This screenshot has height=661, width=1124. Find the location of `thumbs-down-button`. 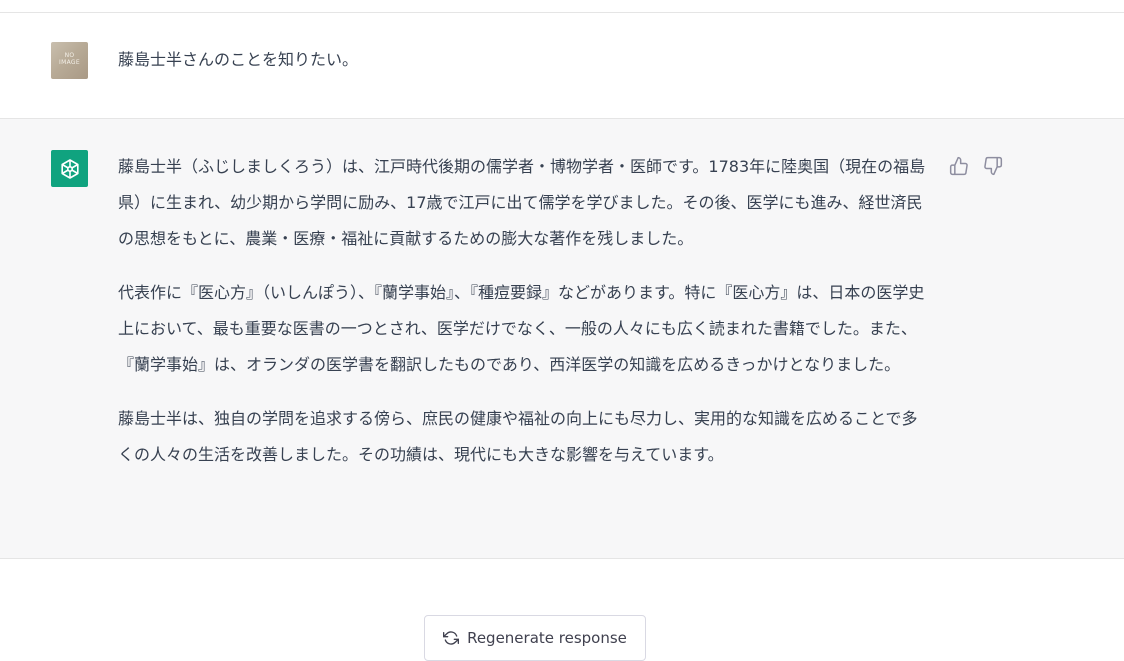

thumbs-down-button is located at coordinates (993, 166).